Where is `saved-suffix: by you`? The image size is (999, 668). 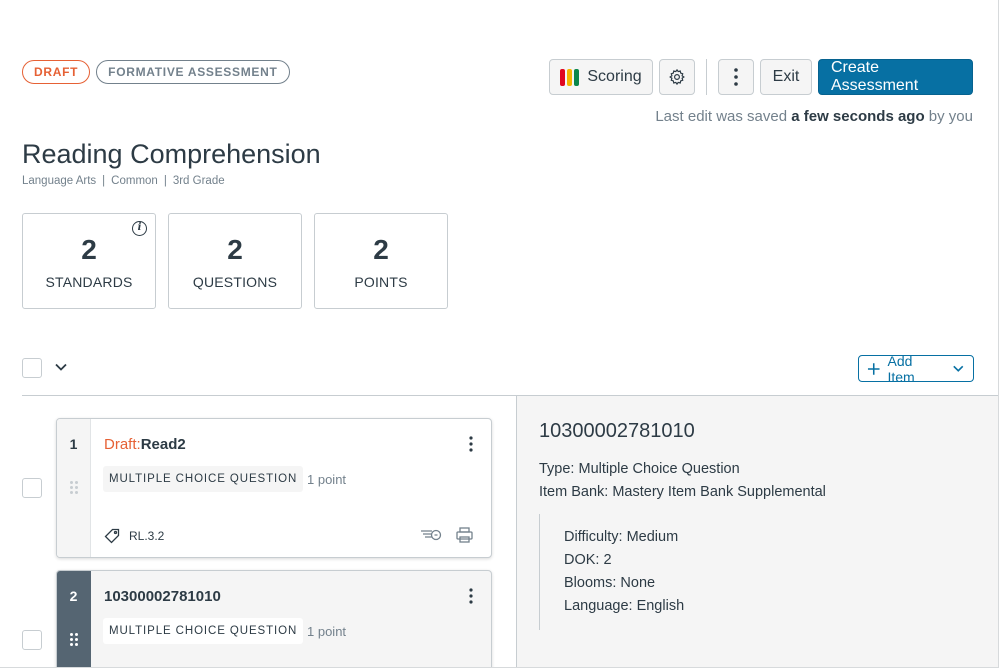
saved-suffix: by you is located at coordinates (950, 116).